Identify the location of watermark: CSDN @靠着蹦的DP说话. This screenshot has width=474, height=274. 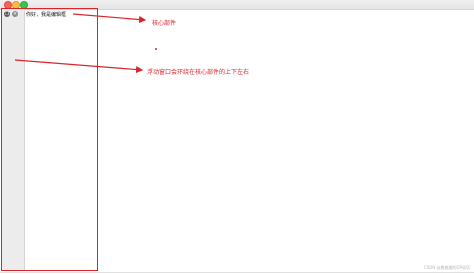
(446, 267).